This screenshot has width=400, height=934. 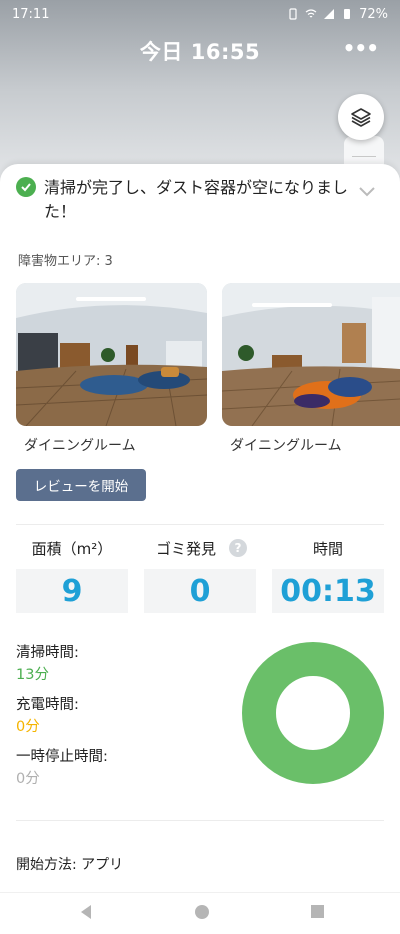 I want to click on charging-time-value: 0分, so click(x=28, y=727).